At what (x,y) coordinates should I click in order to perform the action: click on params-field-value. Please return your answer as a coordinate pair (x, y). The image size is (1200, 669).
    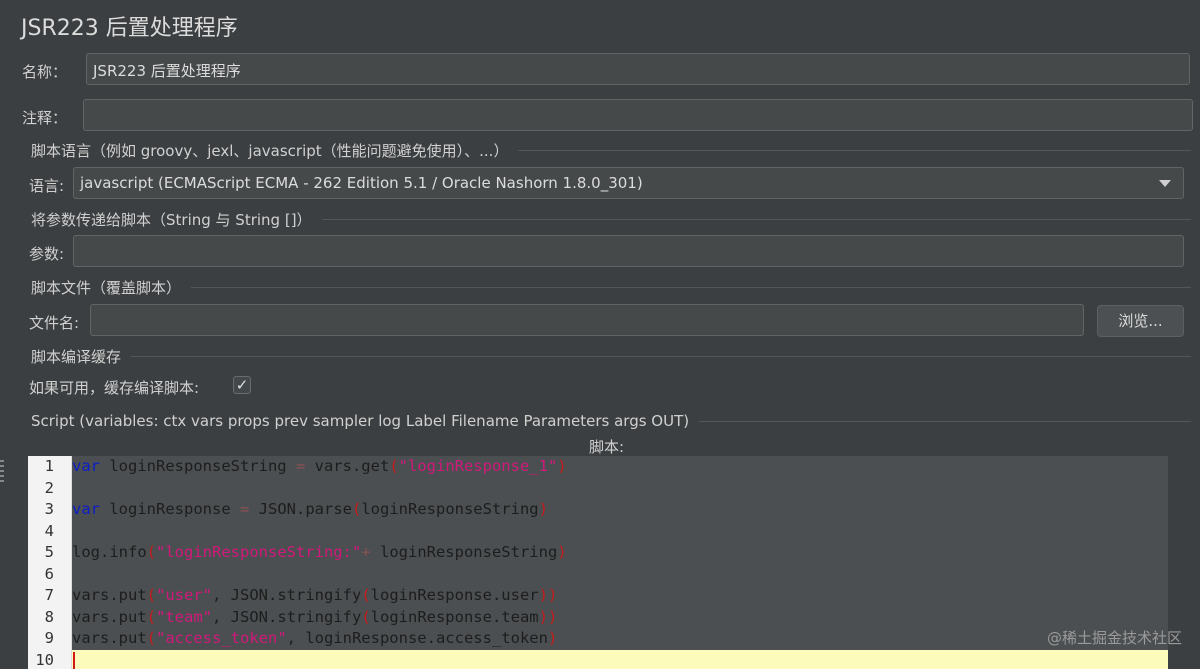
    Looking at the image, I should click on (628, 242).